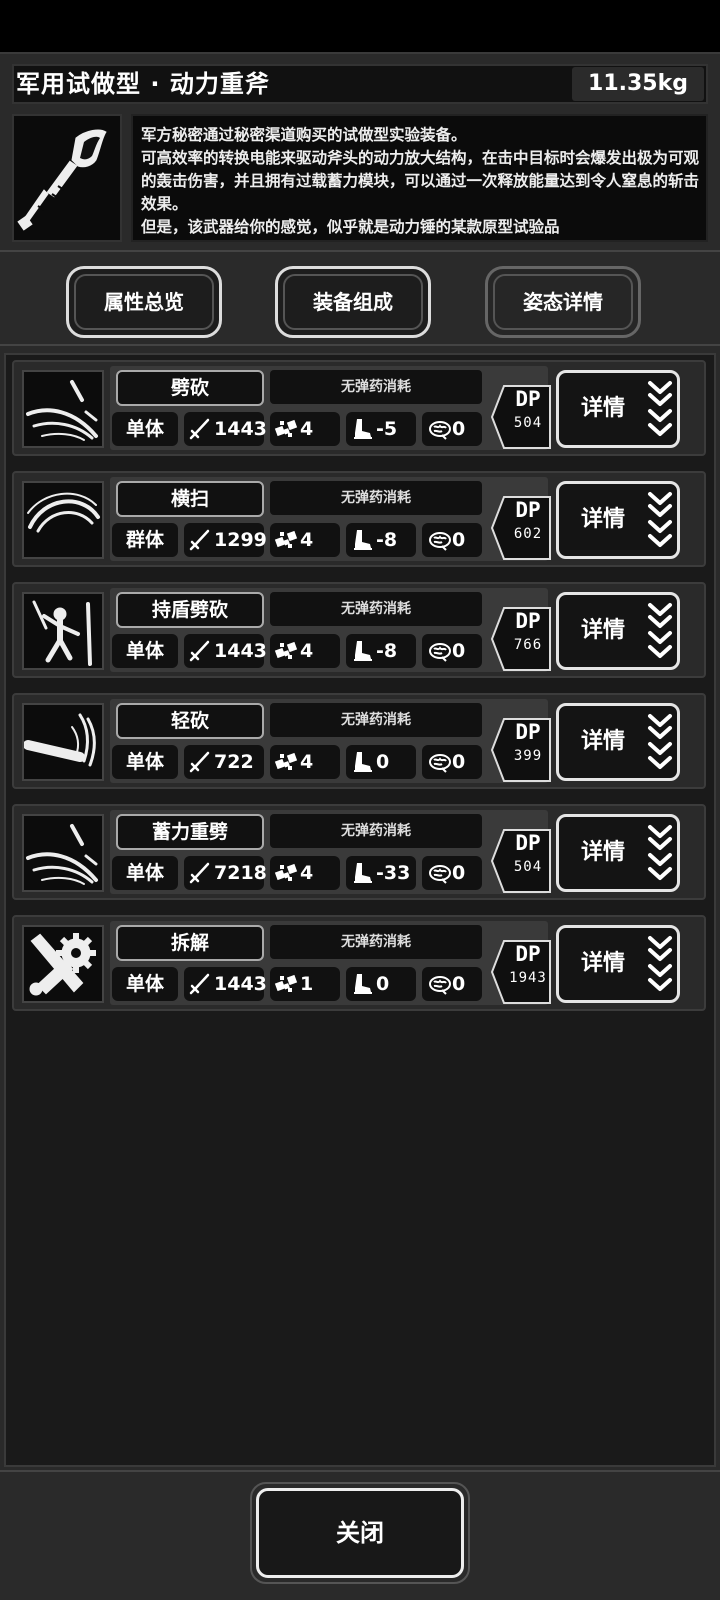  I want to click on dp-badge: DP 399, so click(521, 750).